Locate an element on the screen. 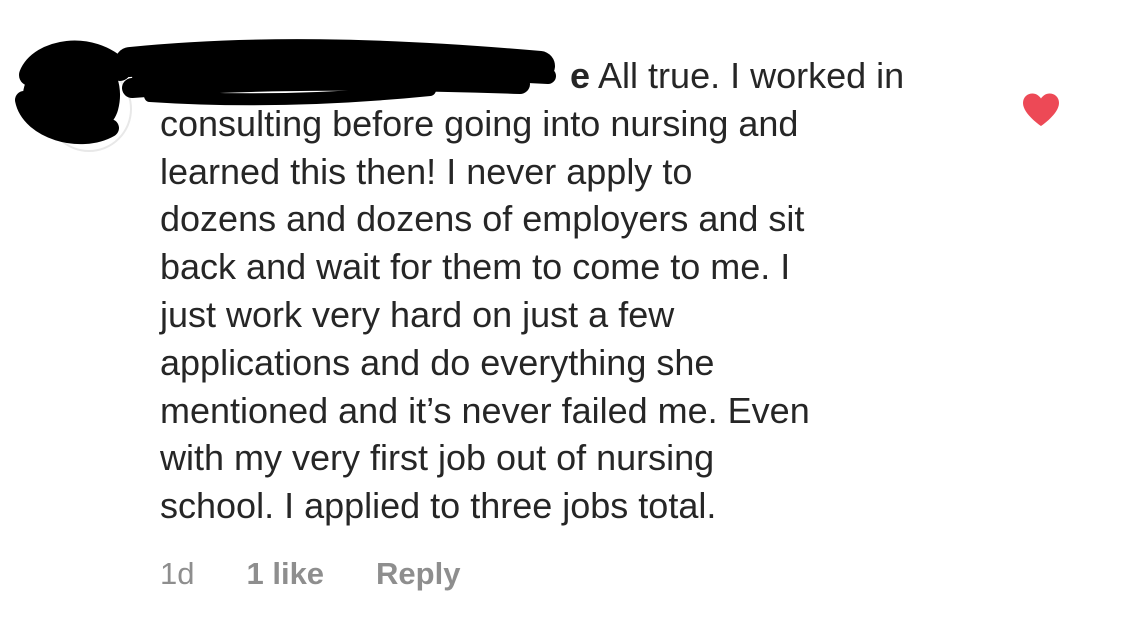 The width and height of the screenshot is (1125, 643). username-tail: e is located at coordinates (580, 75).